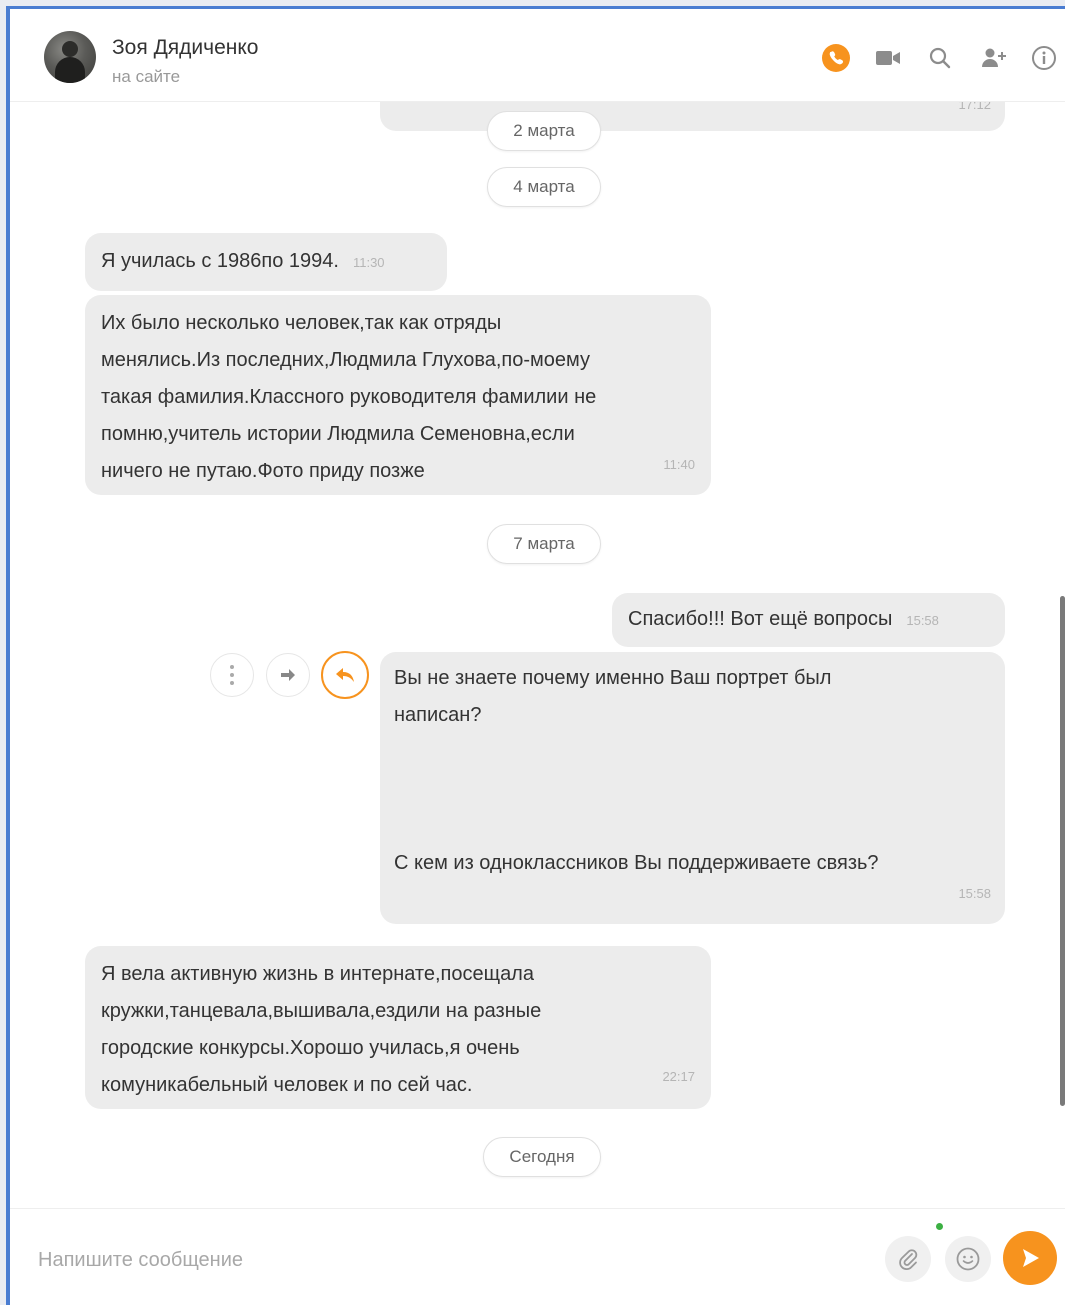 This screenshot has height=1305, width=1065. I want to click on message-line: написан?, so click(438, 715).